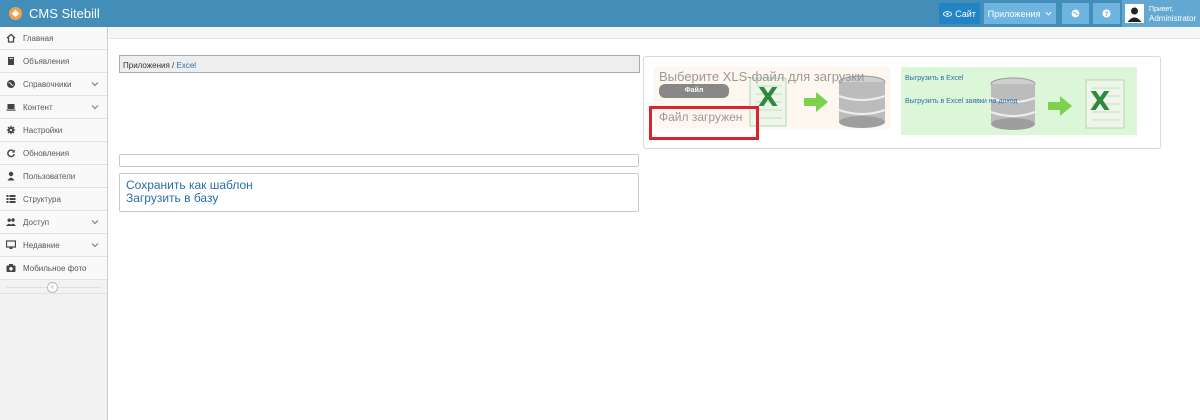 This screenshot has height=420, width=1200. What do you see at coordinates (934, 78) in the screenshot?
I see `export-excel-link: Выгрузить в Excel` at bounding box center [934, 78].